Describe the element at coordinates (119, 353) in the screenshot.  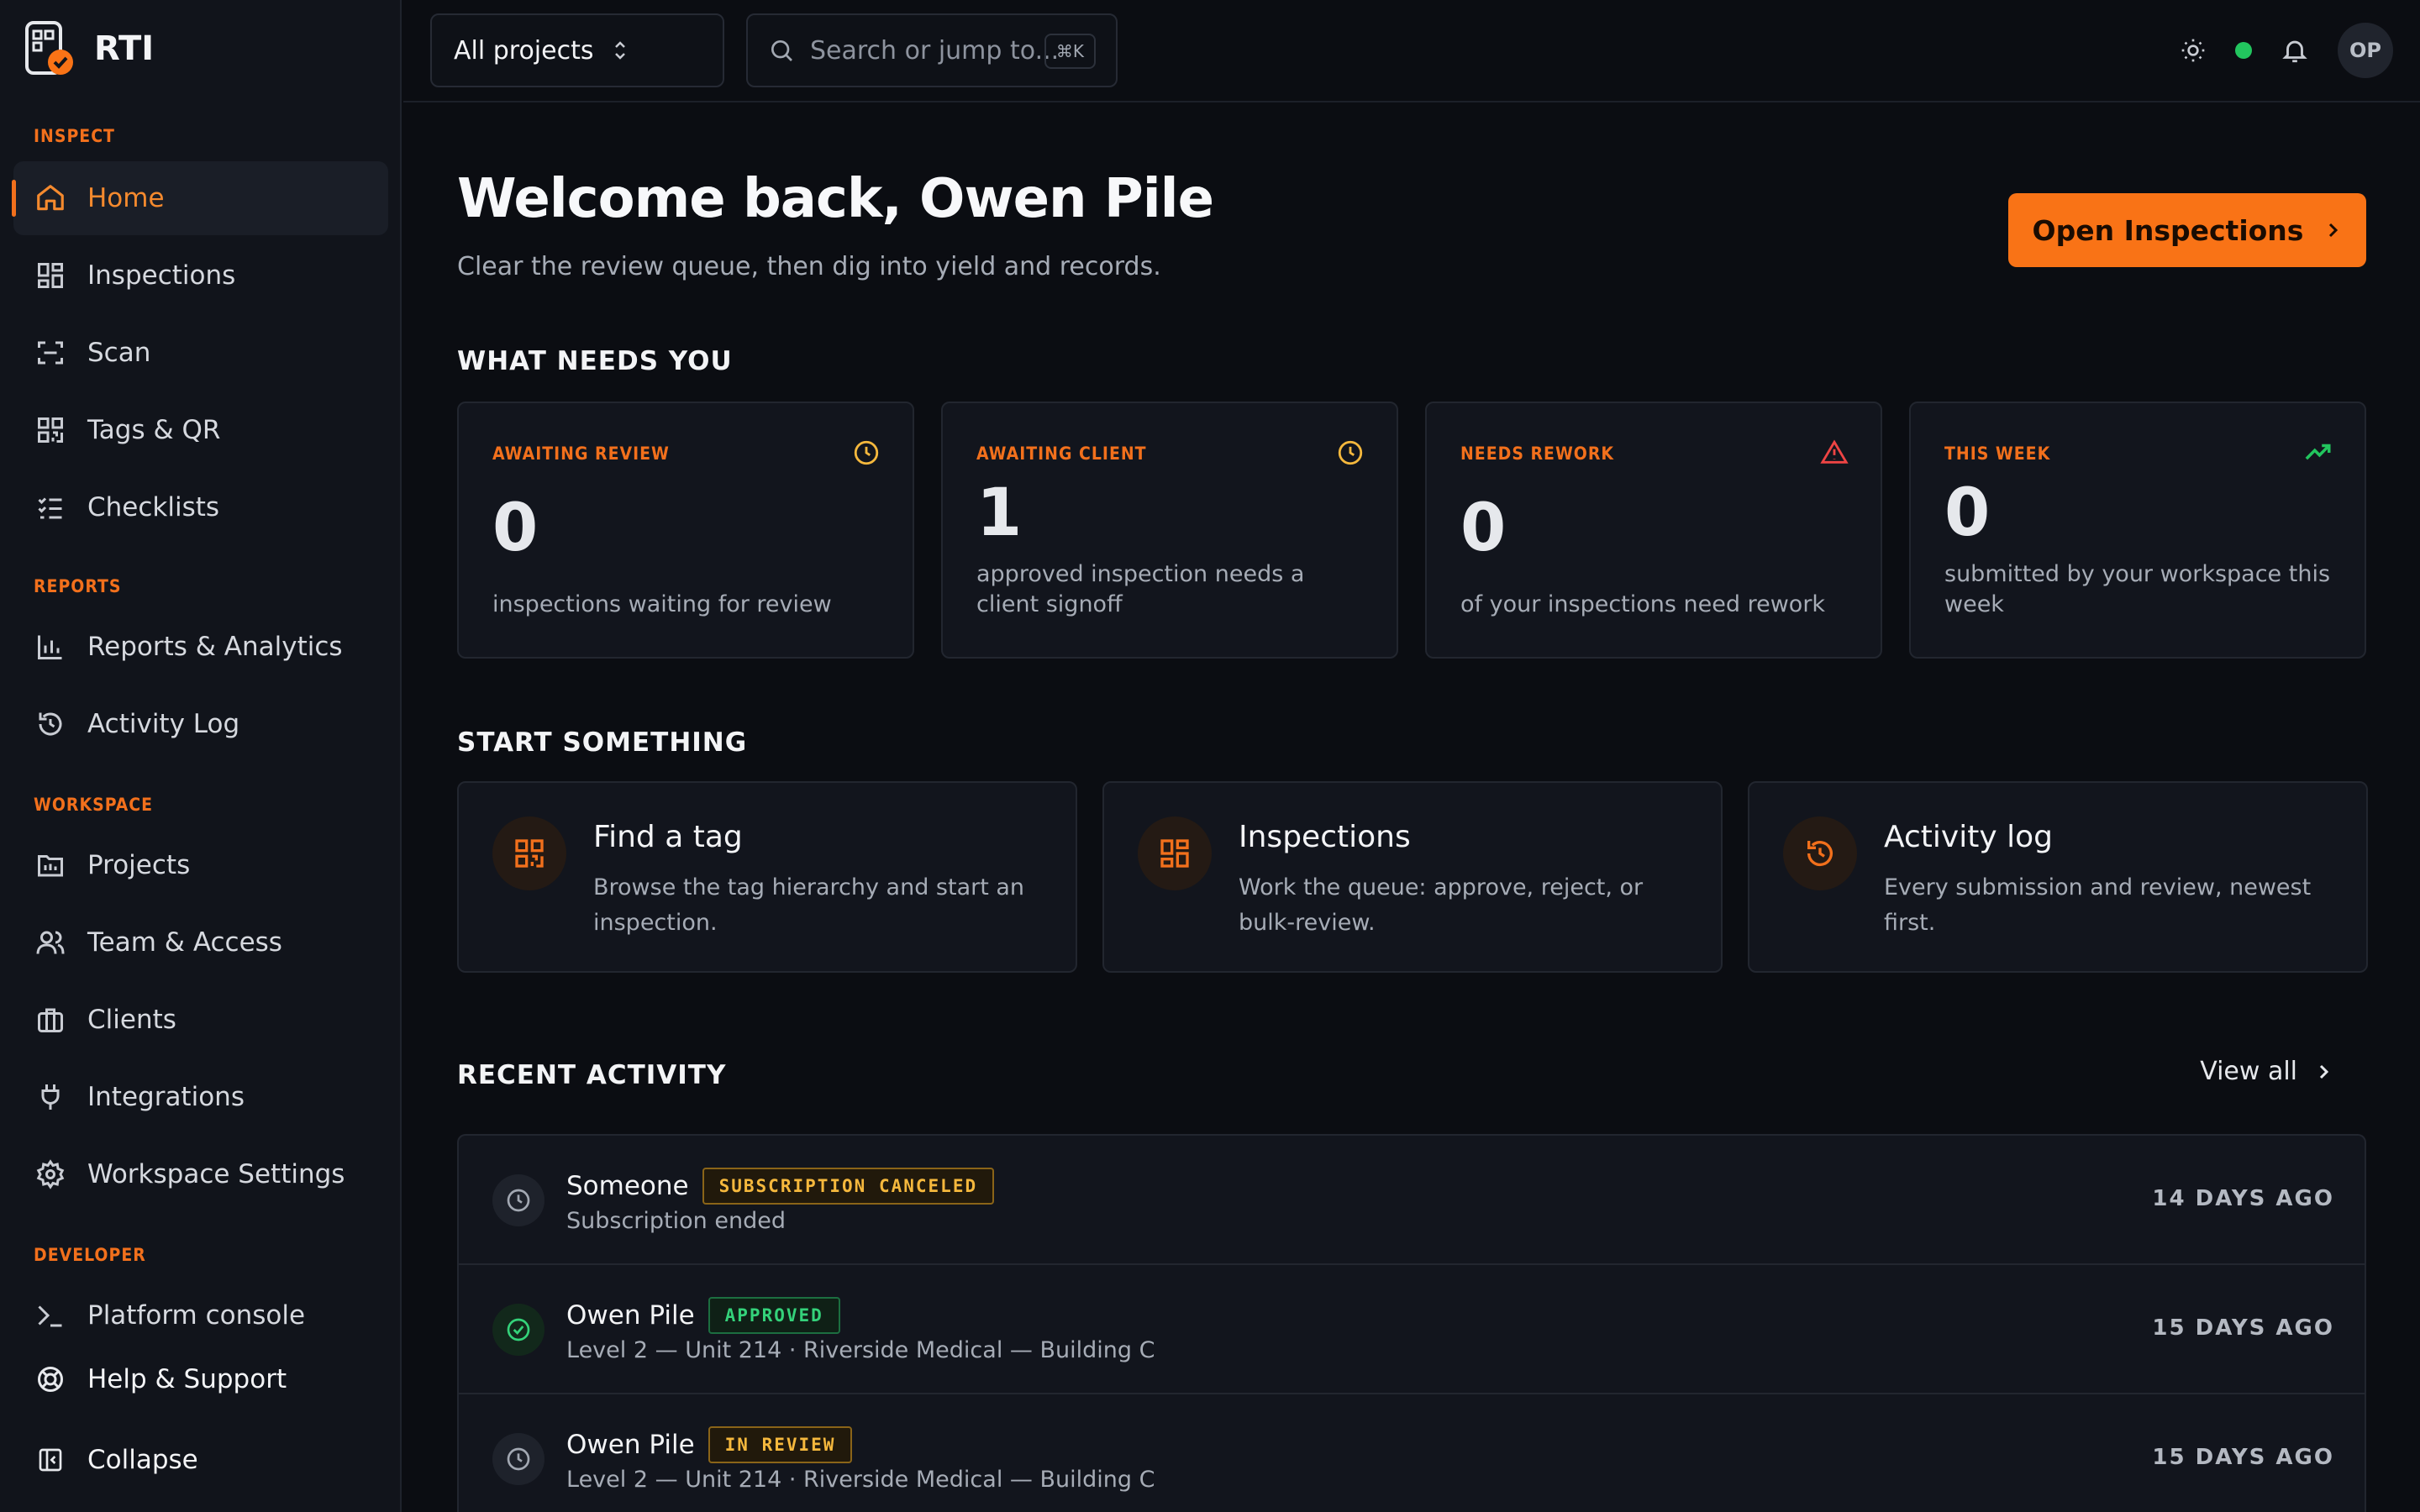
I see `sidebar-item-label: Scan` at that location.